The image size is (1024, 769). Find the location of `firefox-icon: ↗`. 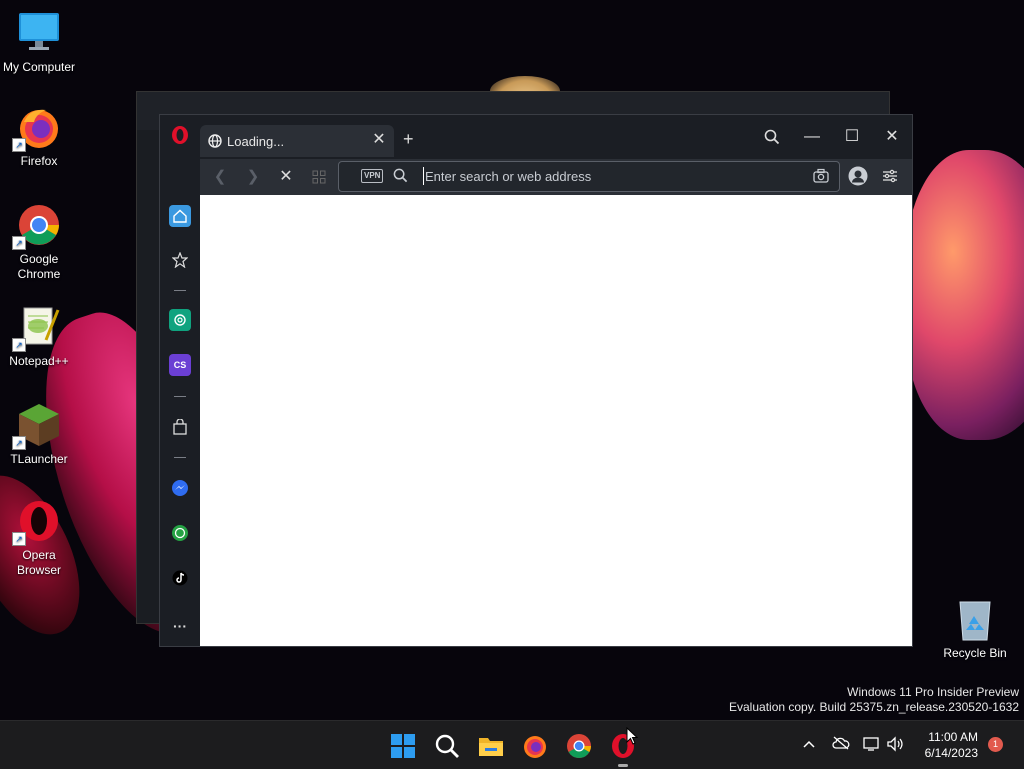

firefox-icon: ↗ is located at coordinates (37, 128).